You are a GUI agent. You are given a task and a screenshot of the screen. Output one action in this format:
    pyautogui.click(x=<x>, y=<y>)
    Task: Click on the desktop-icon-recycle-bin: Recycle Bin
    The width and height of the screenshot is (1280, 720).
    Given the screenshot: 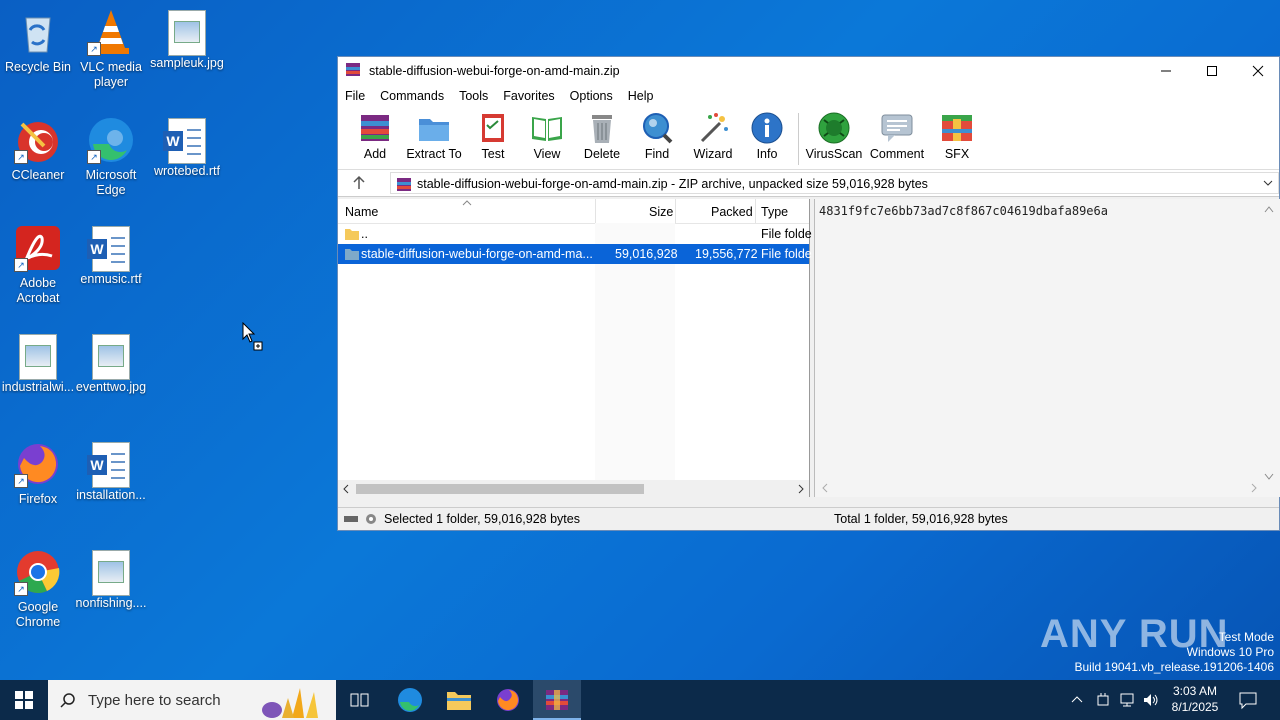 What is the action you would take?
    pyautogui.click(x=38, y=41)
    